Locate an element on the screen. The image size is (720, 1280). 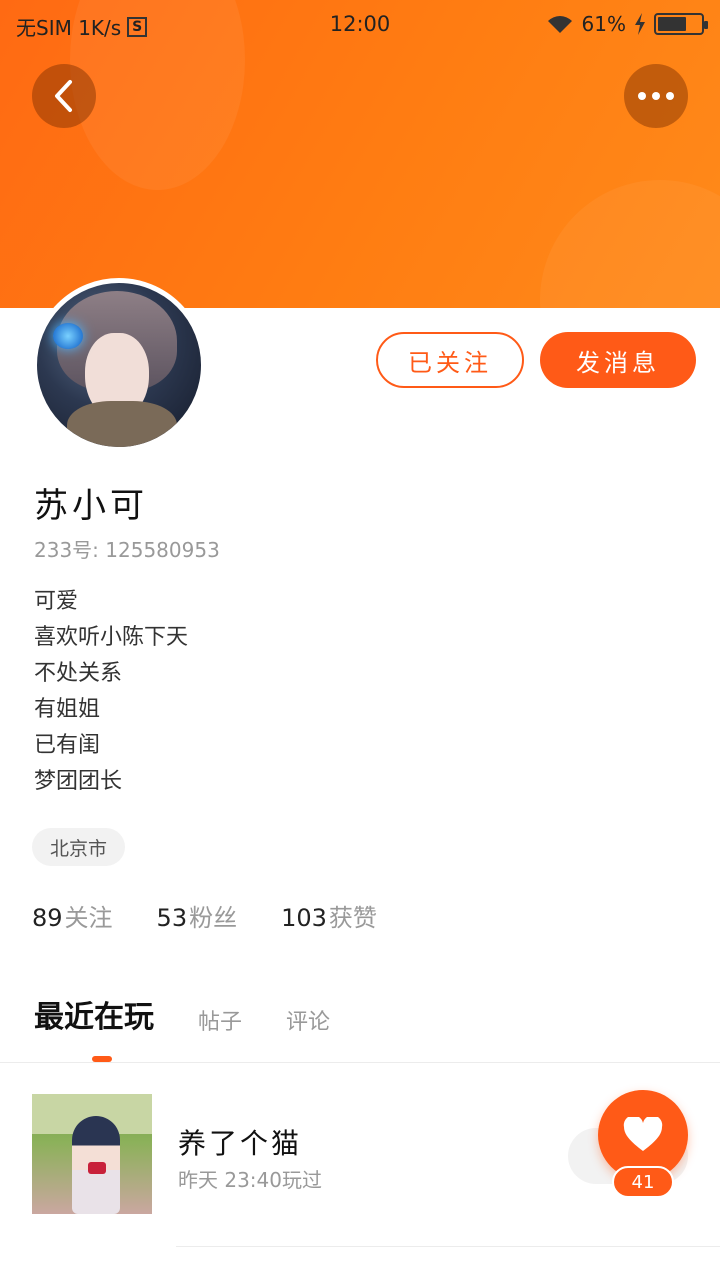
bio-line: 已有闺 is located at coordinates (67, 745).